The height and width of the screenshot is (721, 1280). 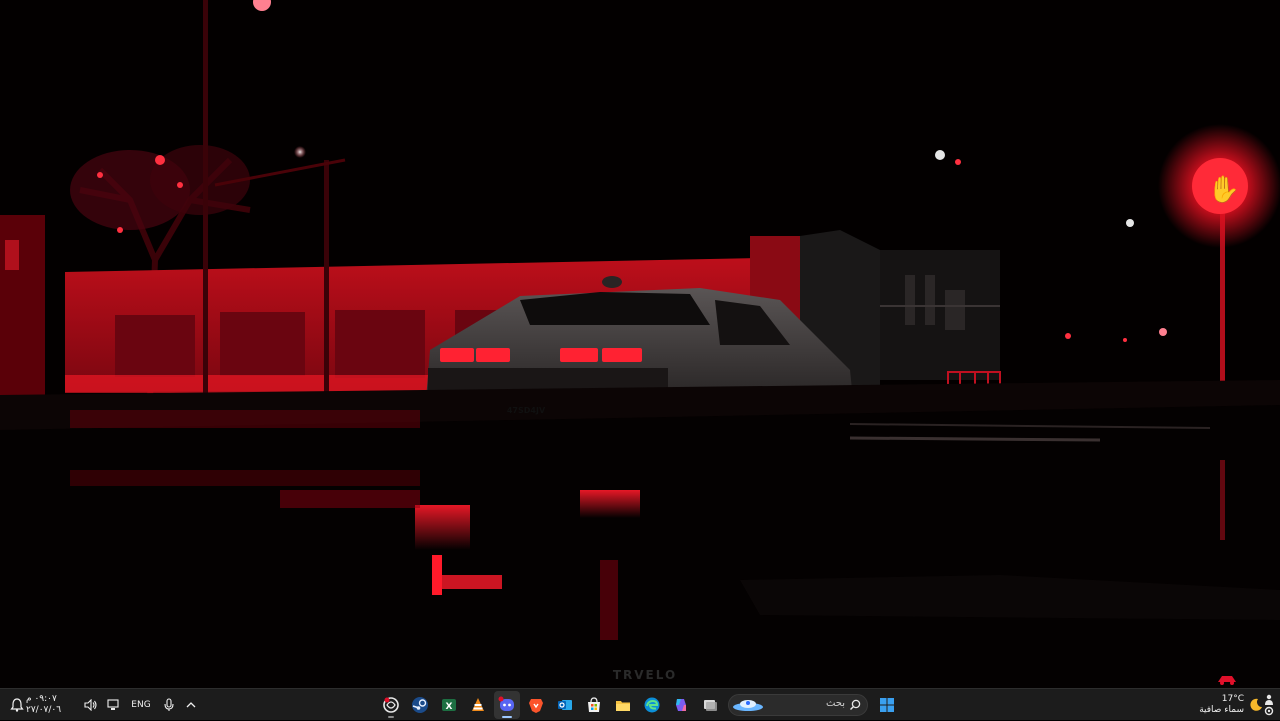 I want to click on clock-time: ٠٩:٠٧ م, so click(x=41, y=699).